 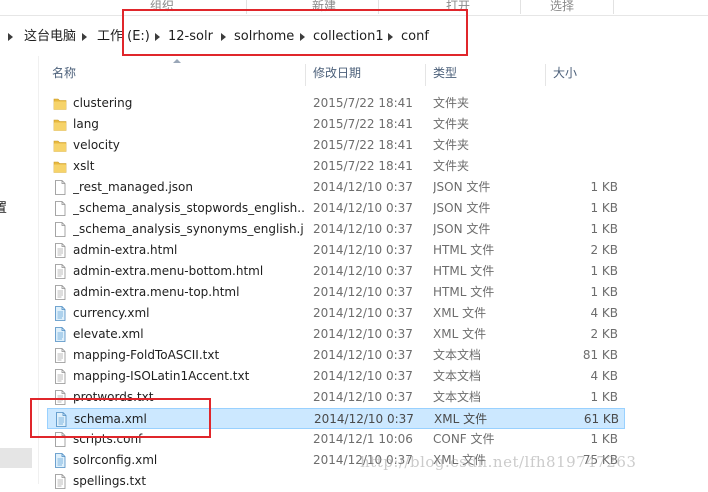 I want to click on file-size: 81 KB, so click(x=600, y=355).